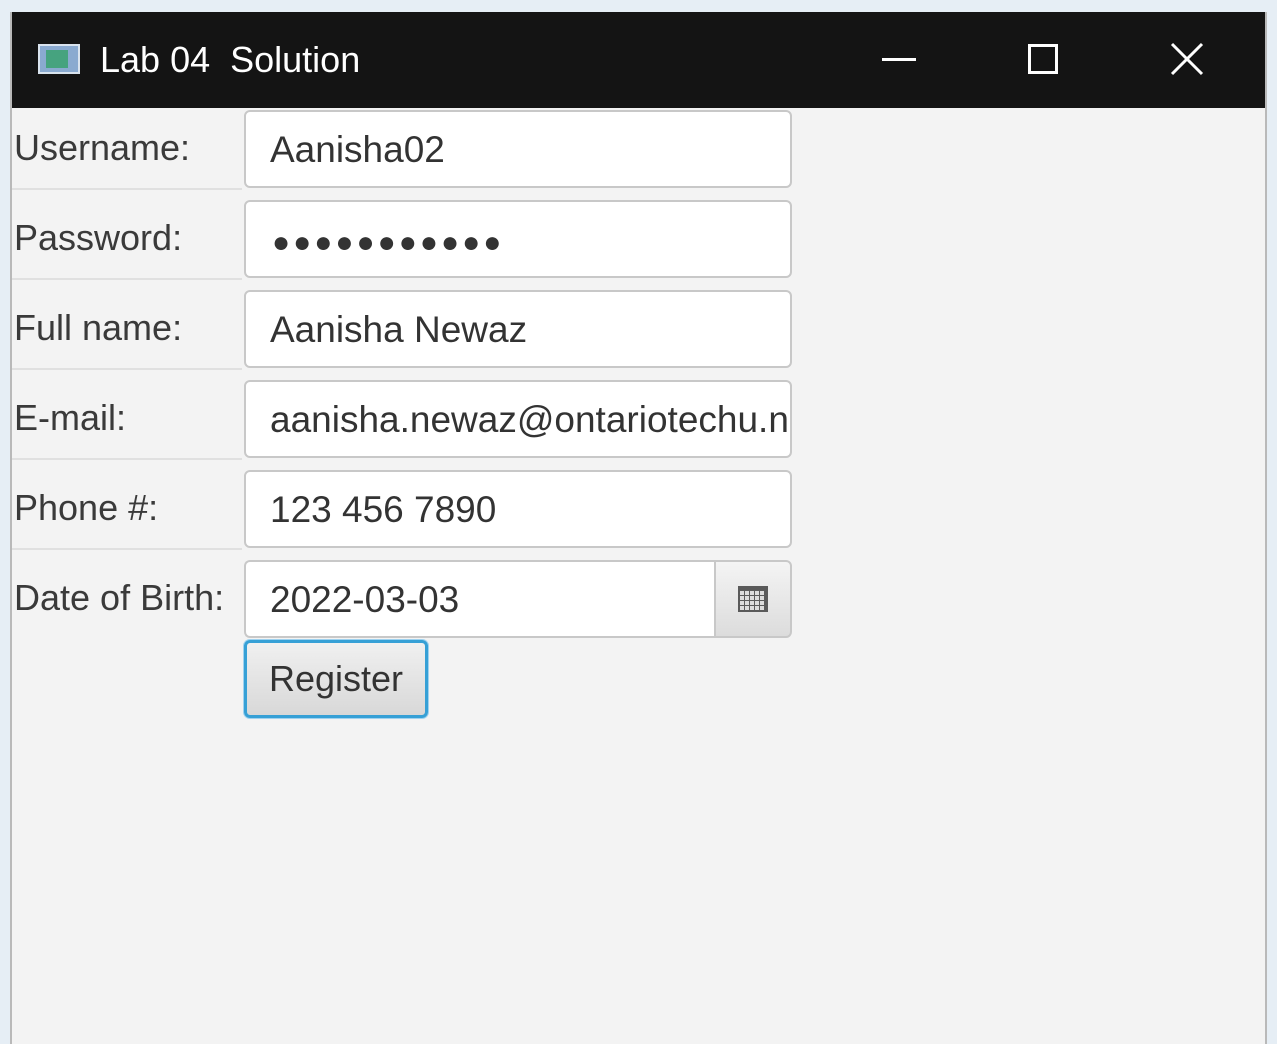  I want to click on phone-label: Phone #:, so click(86, 507).